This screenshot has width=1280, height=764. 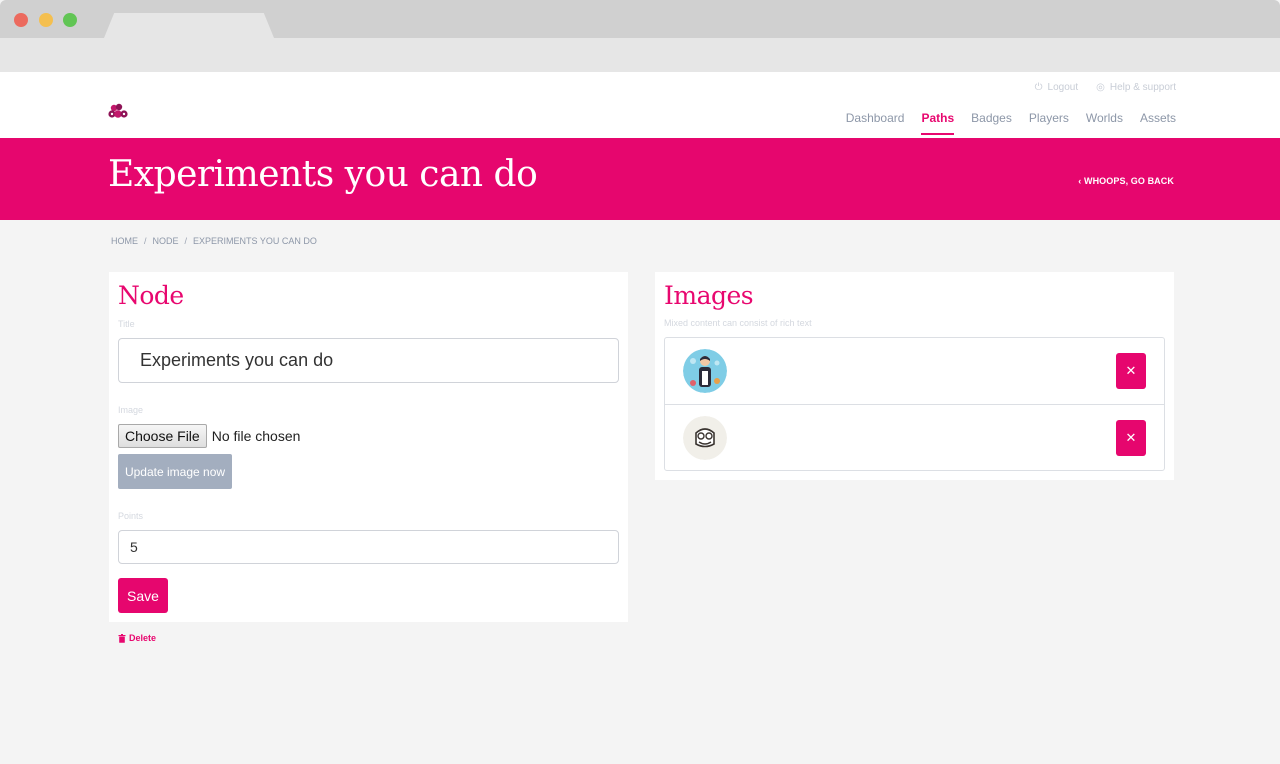 What do you see at coordinates (1100, 87) in the screenshot?
I see `lifebuoy-icon: ◎` at bounding box center [1100, 87].